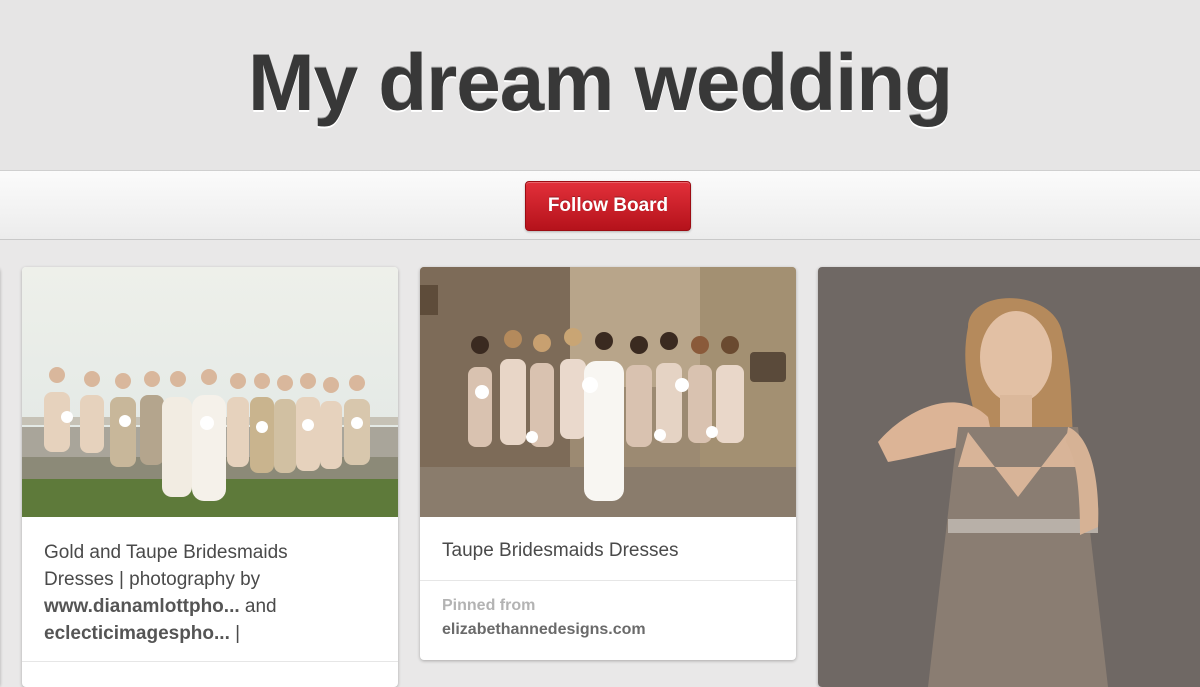  I want to click on pinned-from-label: Pinned from, so click(489, 605).